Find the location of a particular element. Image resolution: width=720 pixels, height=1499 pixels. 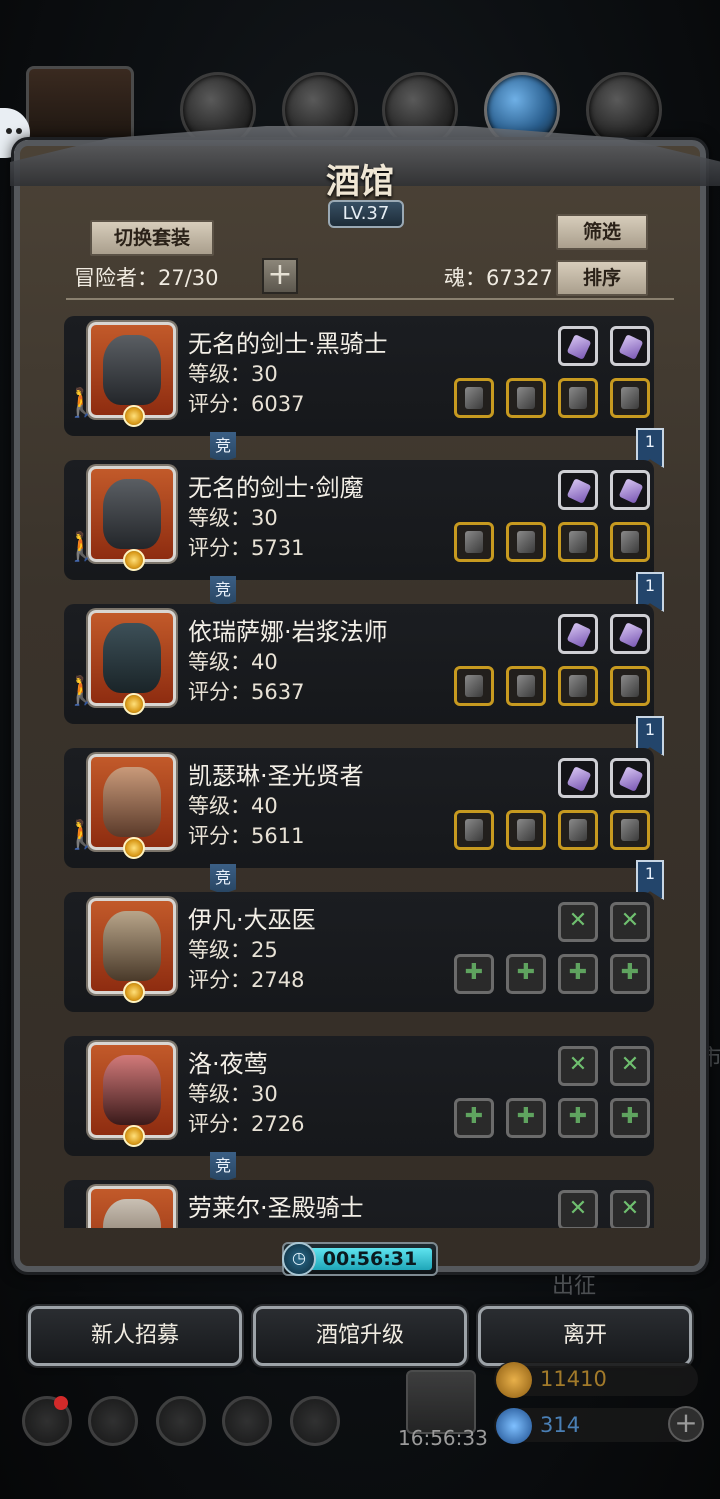

soul-count: 魂：67327 is located at coordinates (498, 278).